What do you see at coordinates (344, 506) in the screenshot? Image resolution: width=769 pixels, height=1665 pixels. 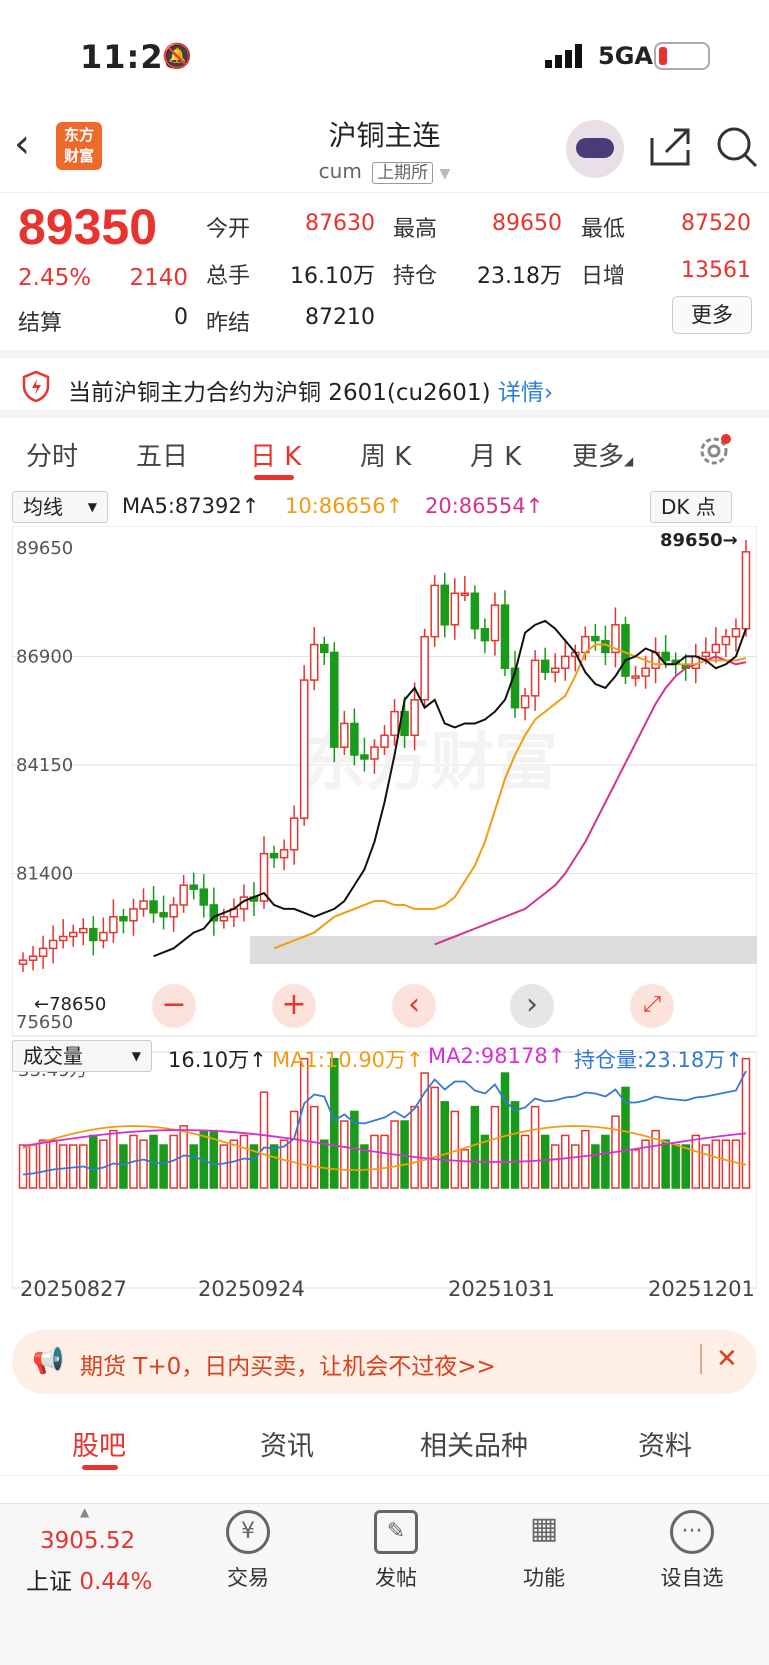 I see `ma10-value: 10:86656↑` at bounding box center [344, 506].